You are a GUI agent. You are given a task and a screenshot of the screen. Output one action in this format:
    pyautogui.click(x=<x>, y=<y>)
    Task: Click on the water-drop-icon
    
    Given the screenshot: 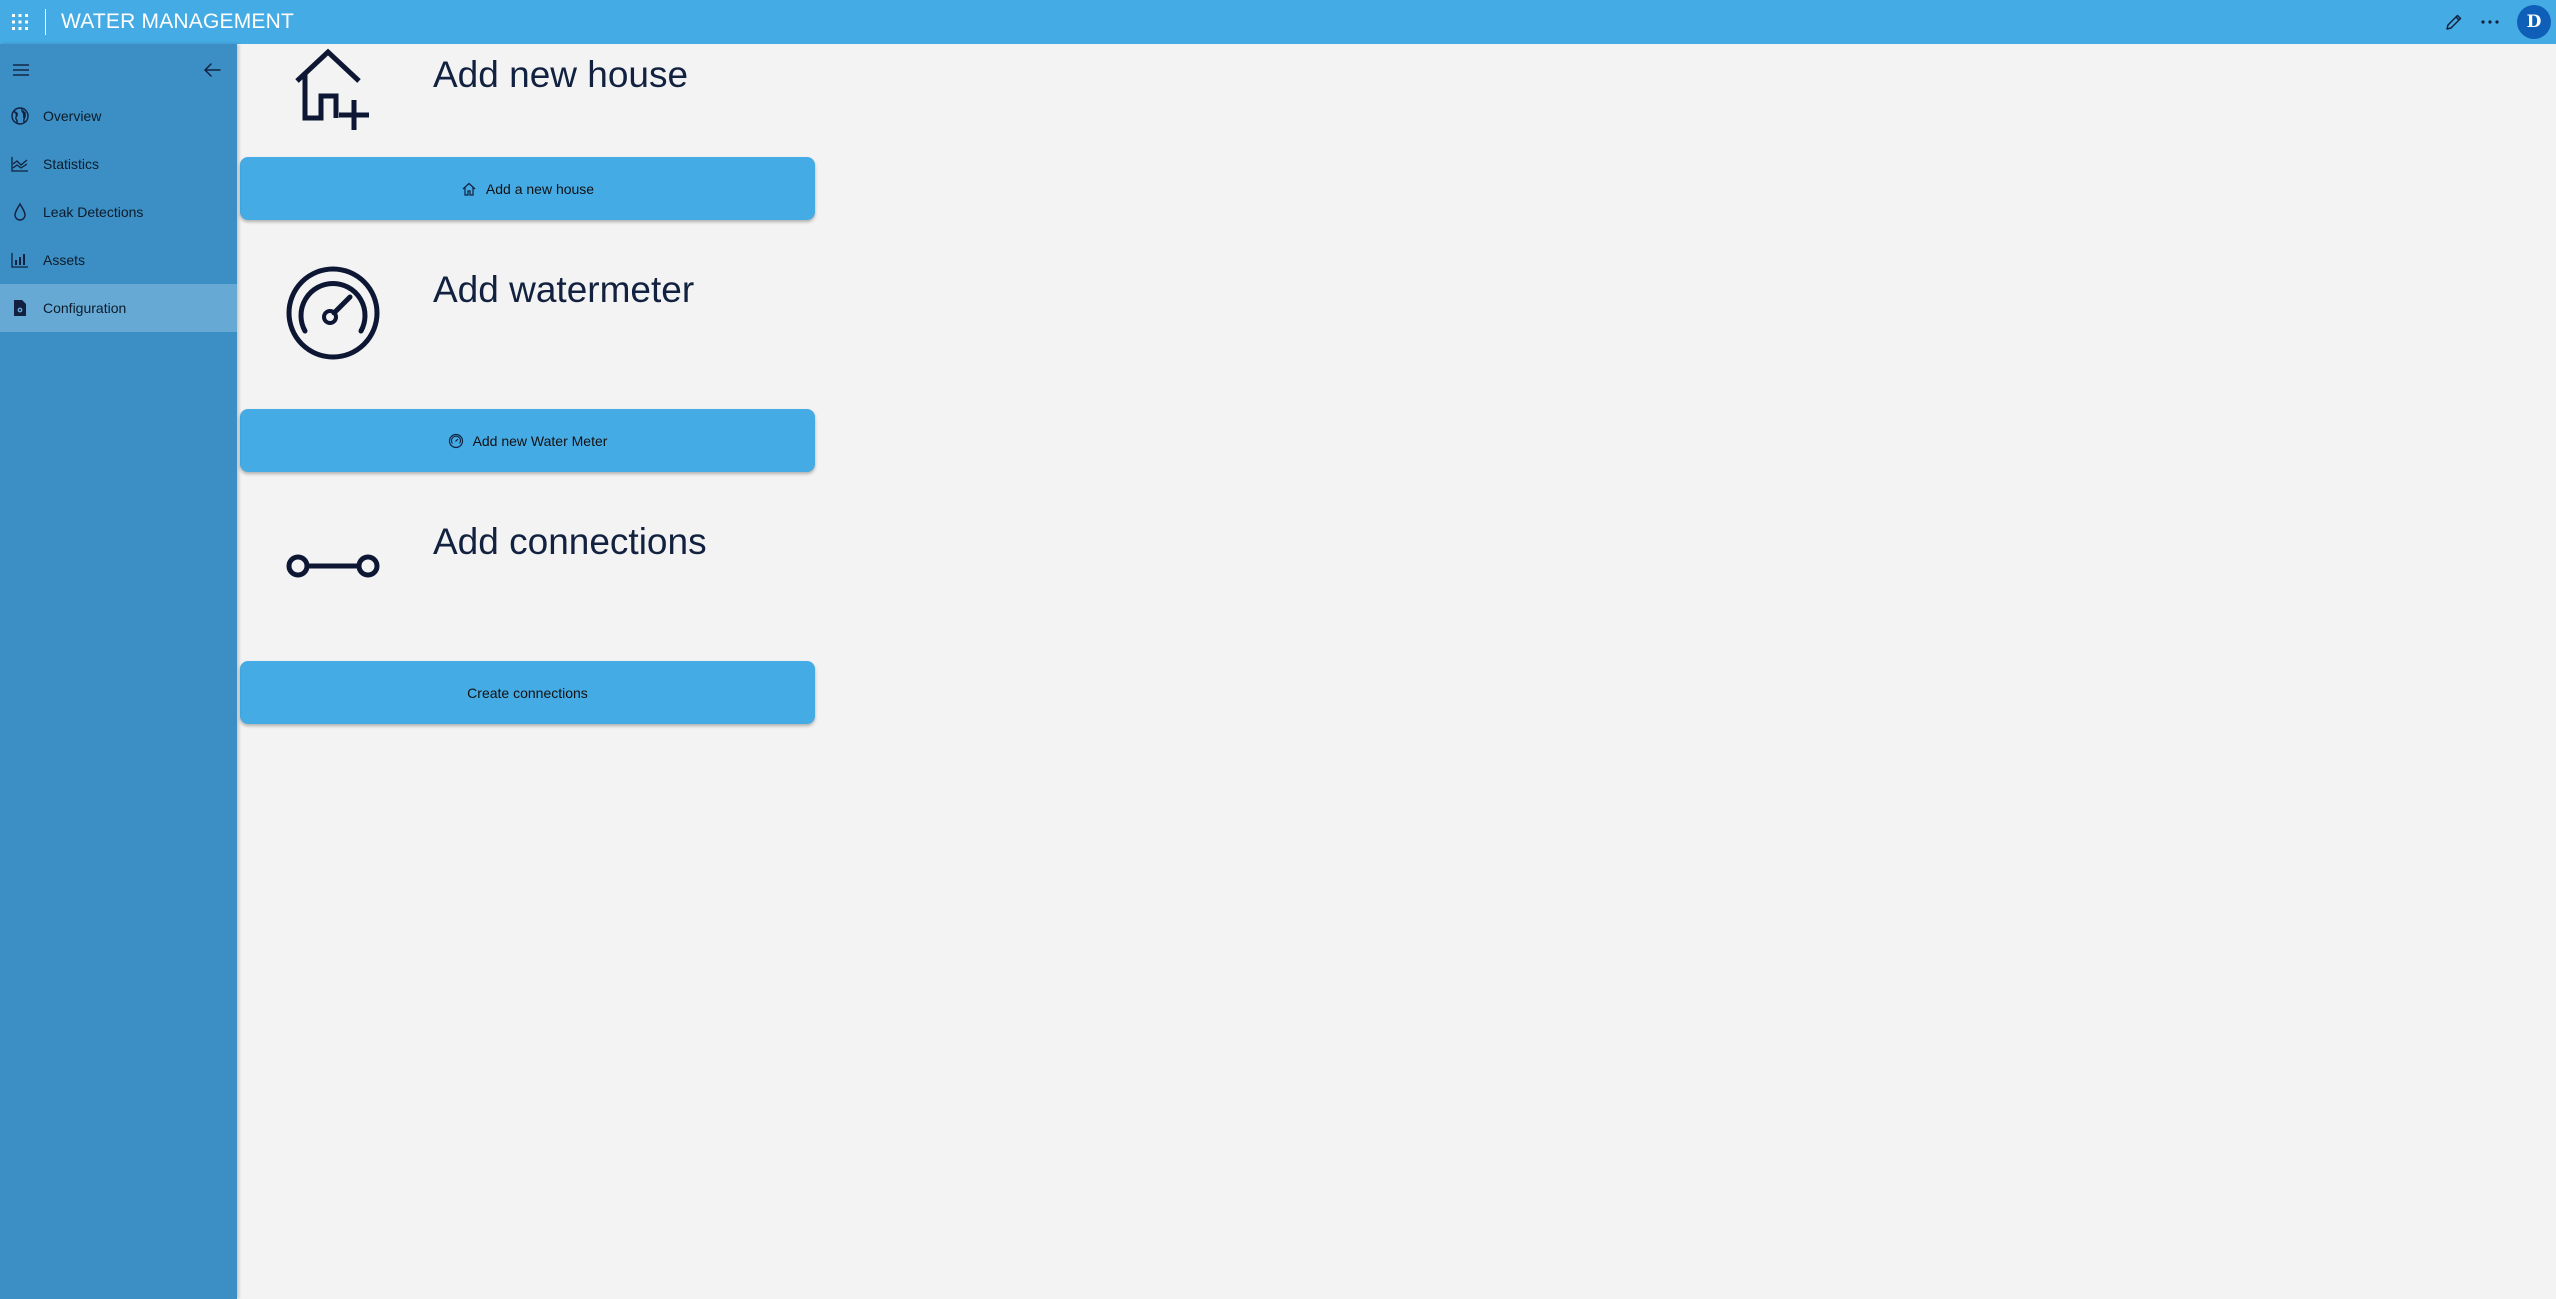 What is the action you would take?
    pyautogui.click(x=20, y=211)
    